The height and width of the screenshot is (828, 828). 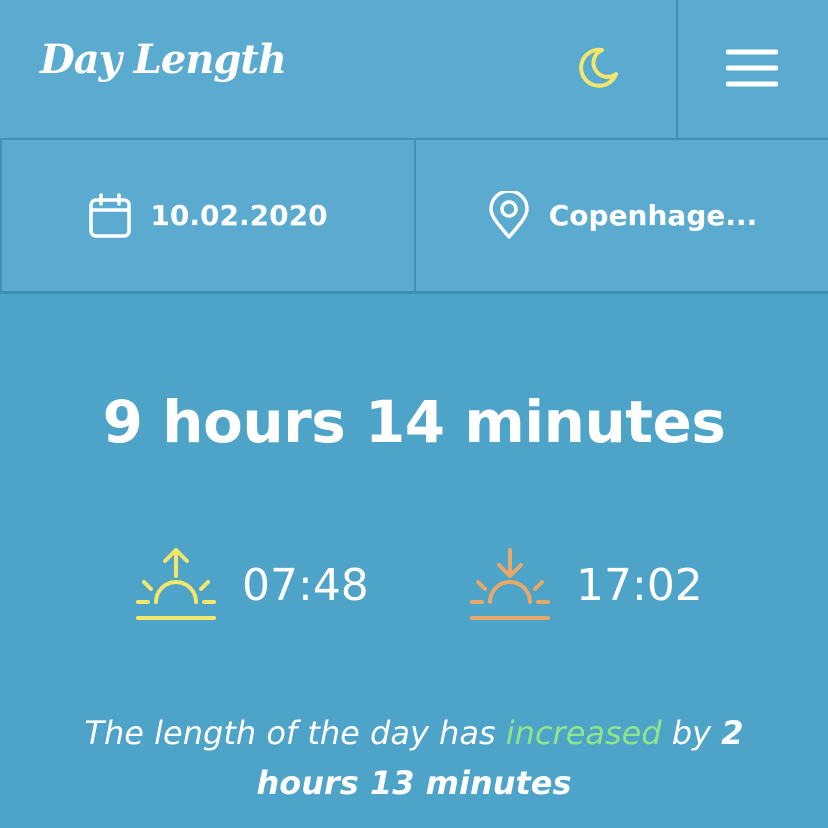 I want to click on sunset-item: 17:02, so click(x=585, y=585).